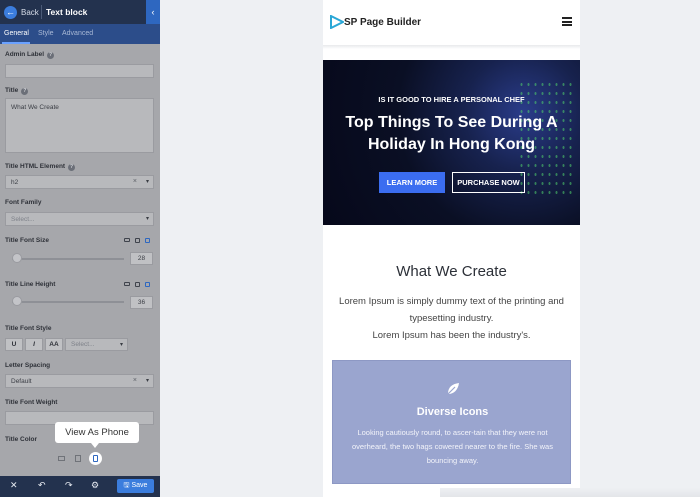  I want to click on back-button: ← Back, so click(21, 12).